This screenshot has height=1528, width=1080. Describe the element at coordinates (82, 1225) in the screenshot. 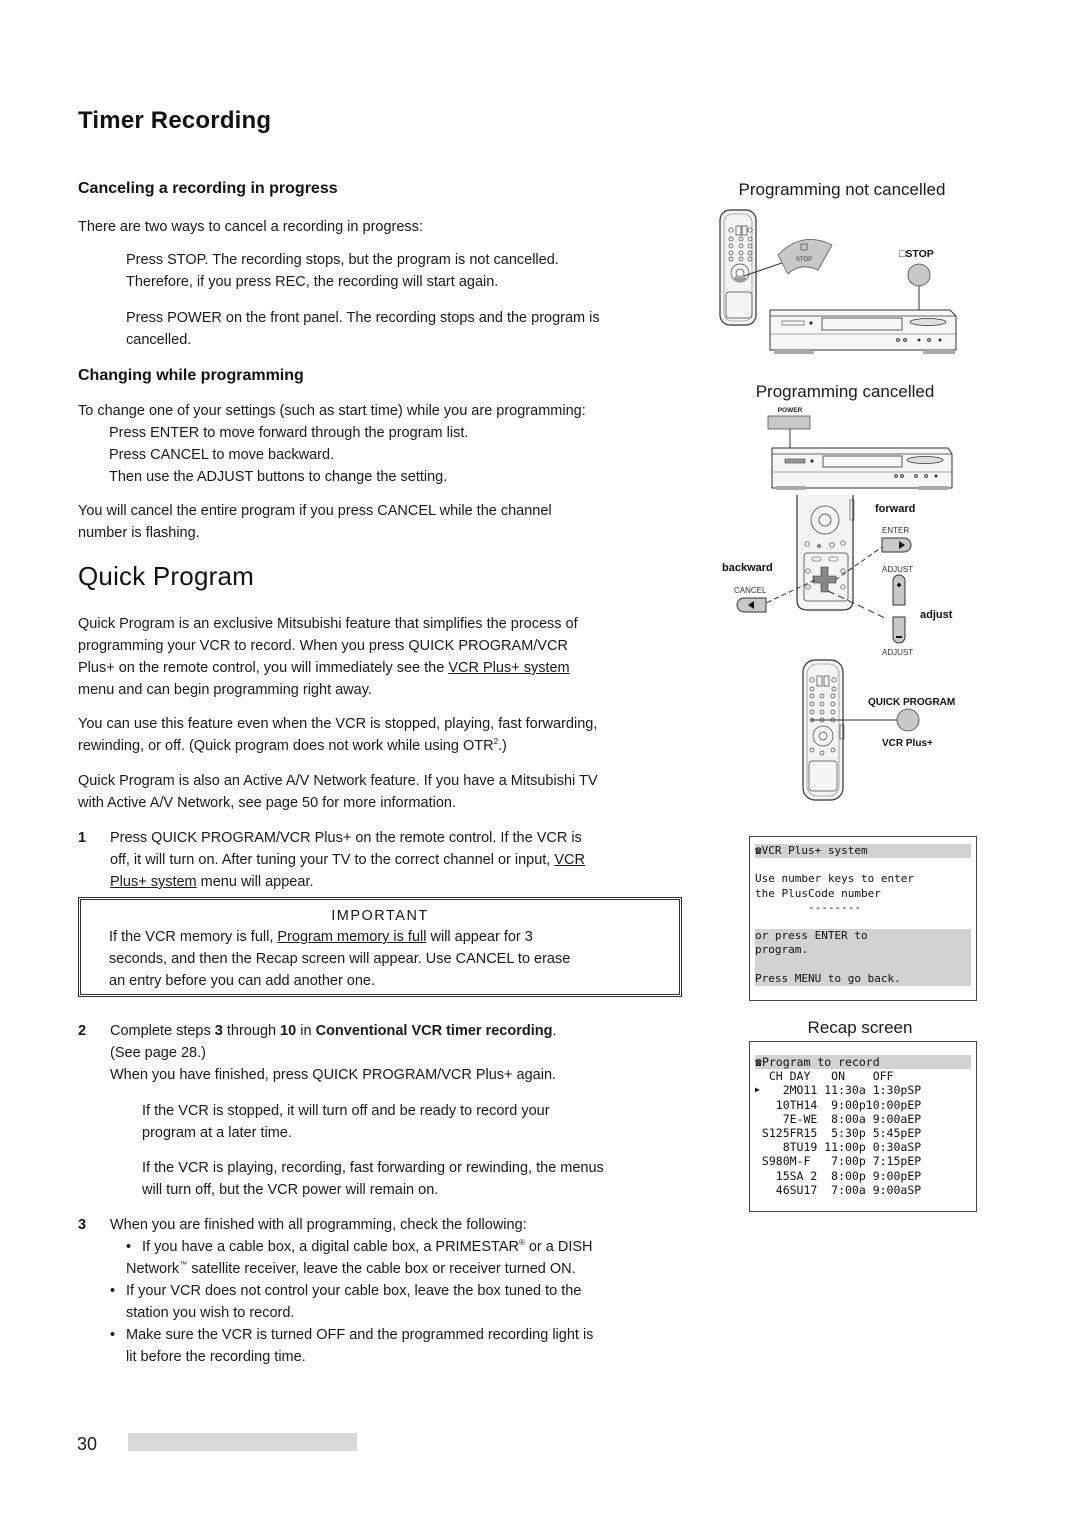

I see `step-3-number: 3` at that location.